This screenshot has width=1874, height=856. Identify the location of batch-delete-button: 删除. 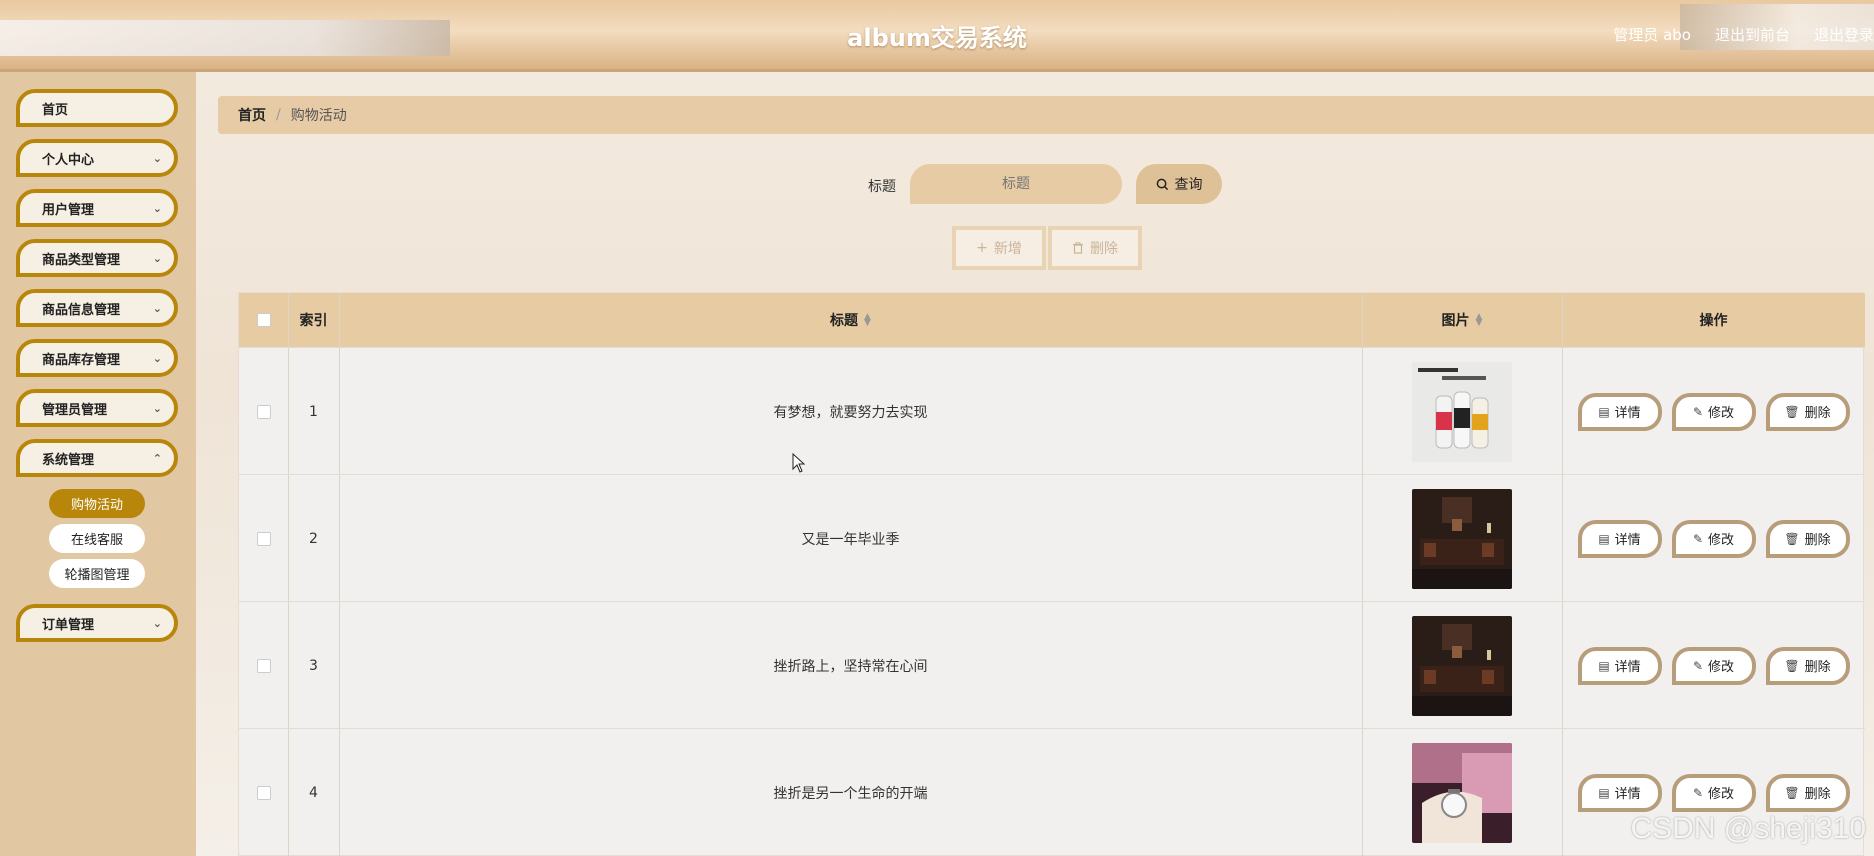
(1095, 248).